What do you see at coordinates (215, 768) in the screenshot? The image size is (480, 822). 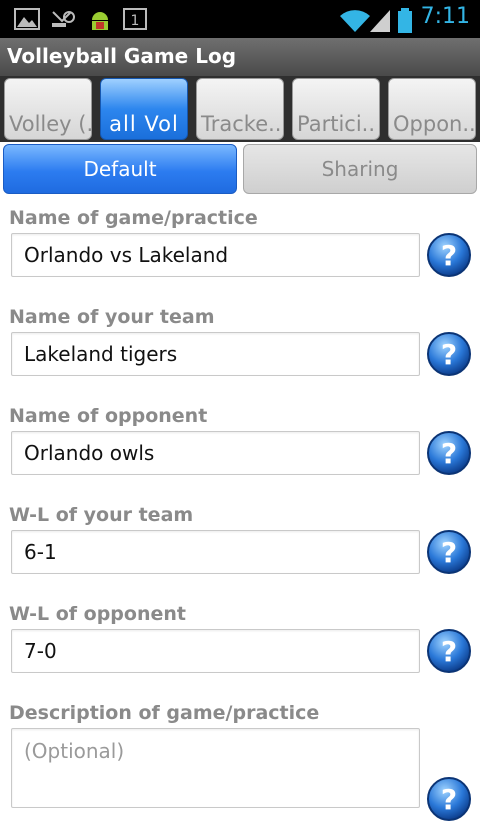 I see `description-textarea: (Optional)` at bounding box center [215, 768].